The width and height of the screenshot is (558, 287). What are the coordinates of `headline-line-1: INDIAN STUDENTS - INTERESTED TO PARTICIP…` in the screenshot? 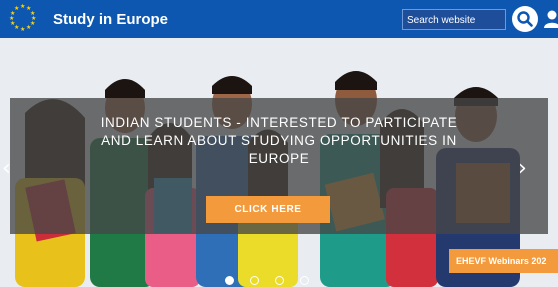 It's located at (279, 122).